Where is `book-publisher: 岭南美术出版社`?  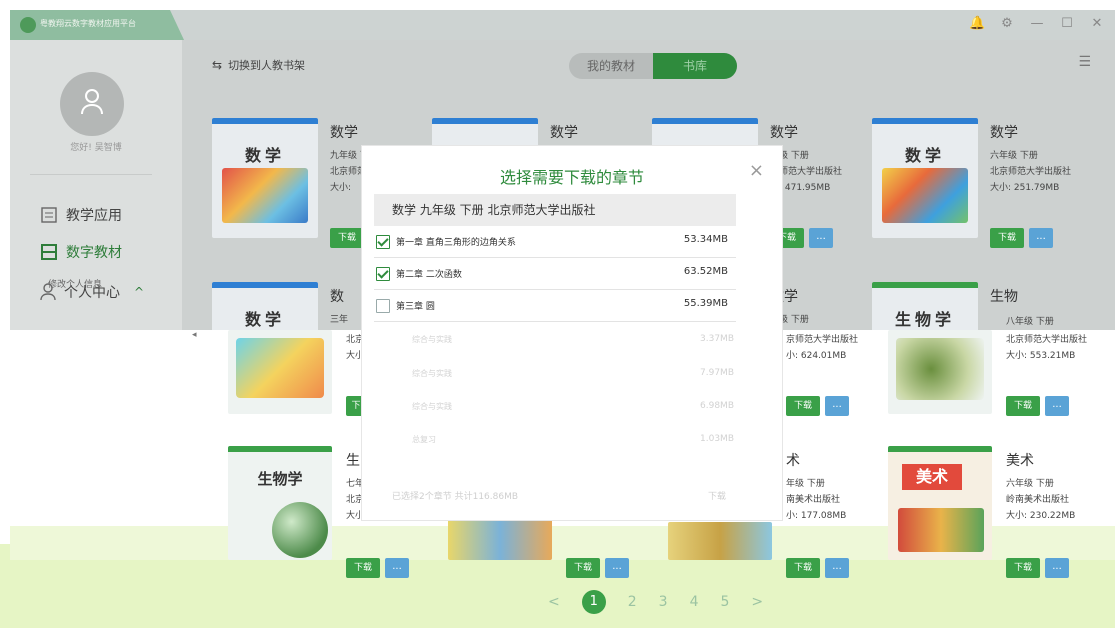
book-publisher: 岭南美术出版社 is located at coordinates (1038, 500).